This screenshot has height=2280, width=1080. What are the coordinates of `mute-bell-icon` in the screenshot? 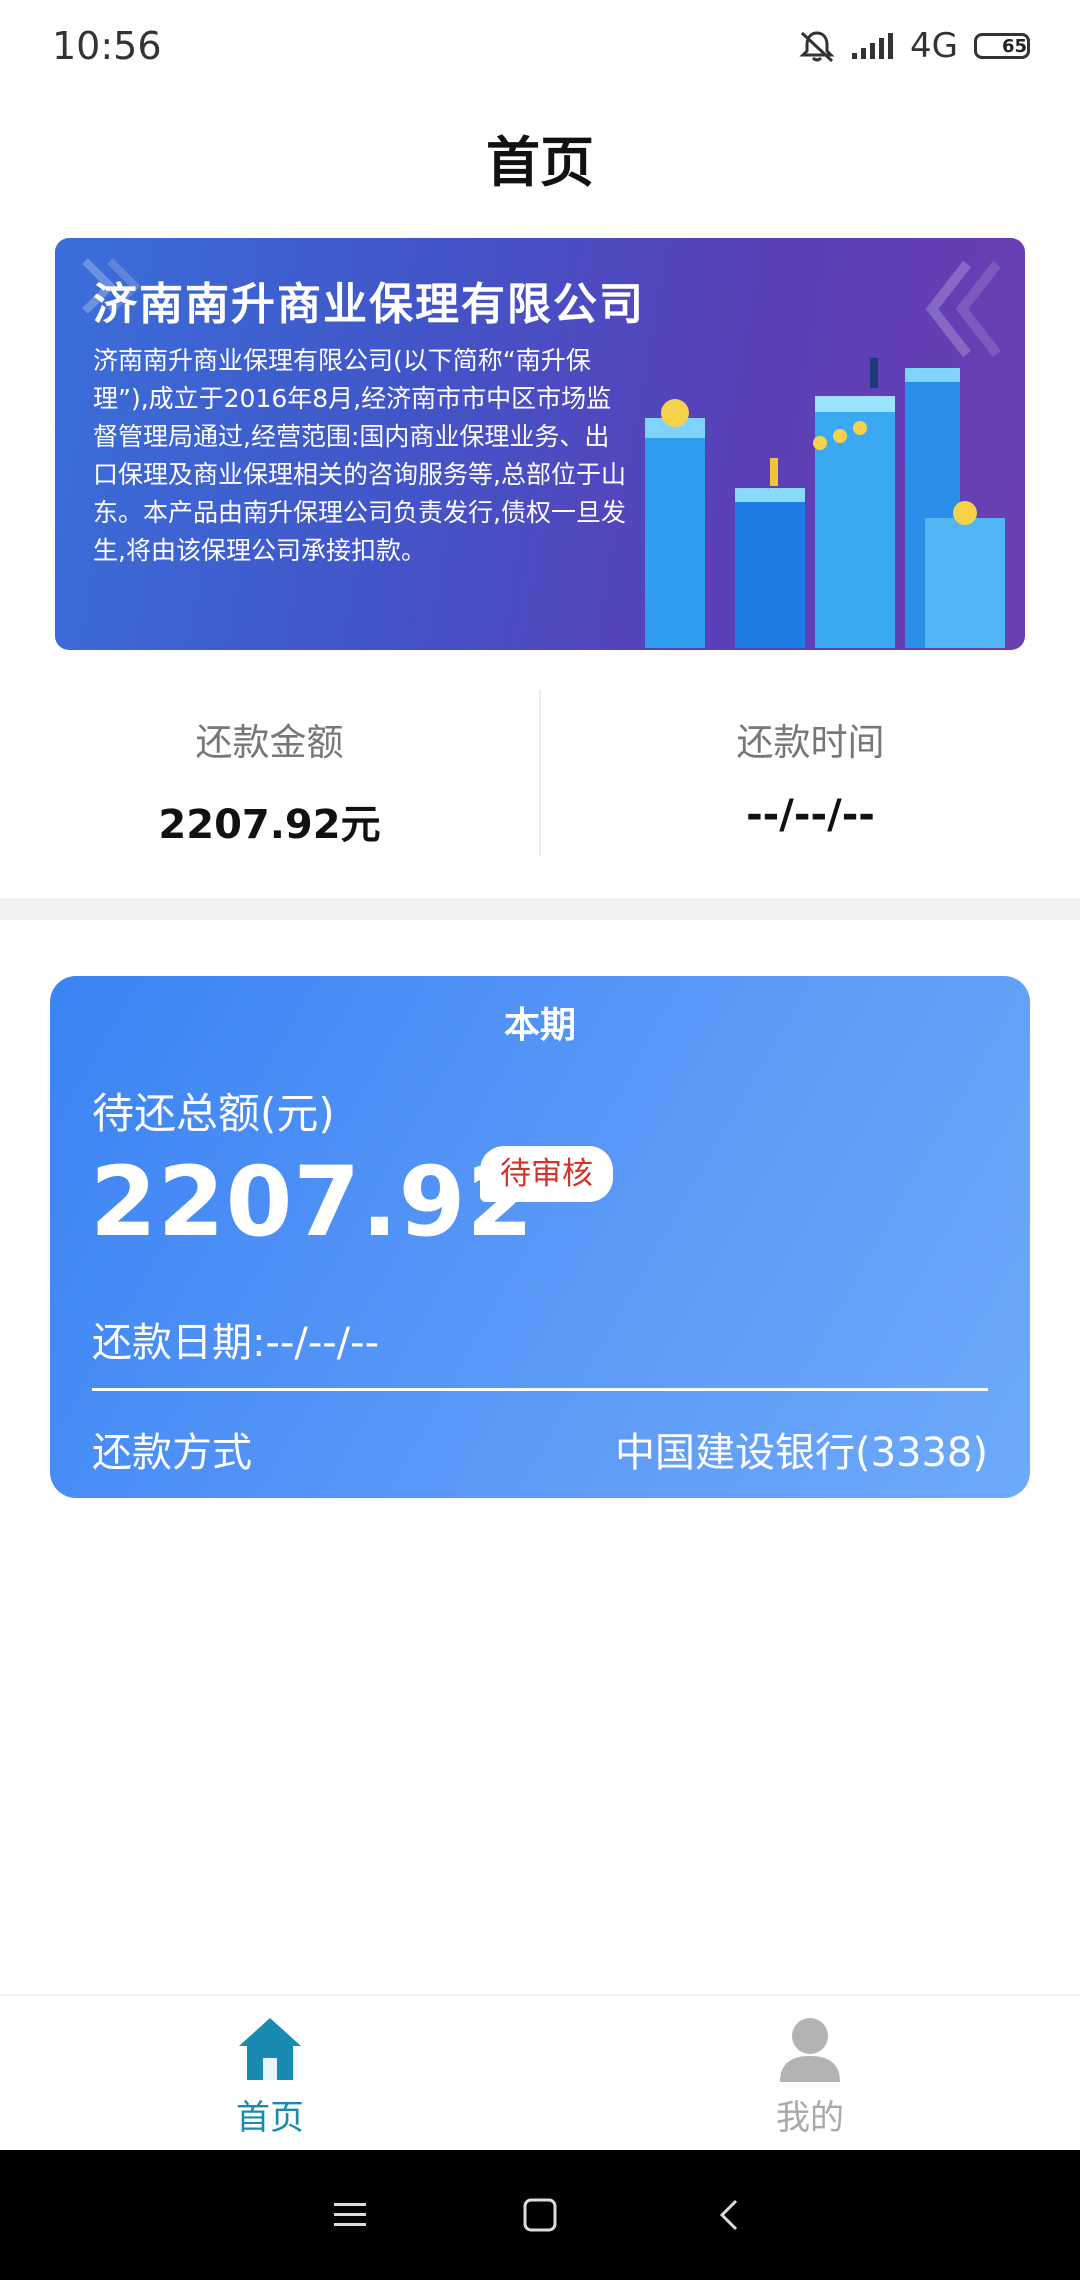 It's located at (817, 46).